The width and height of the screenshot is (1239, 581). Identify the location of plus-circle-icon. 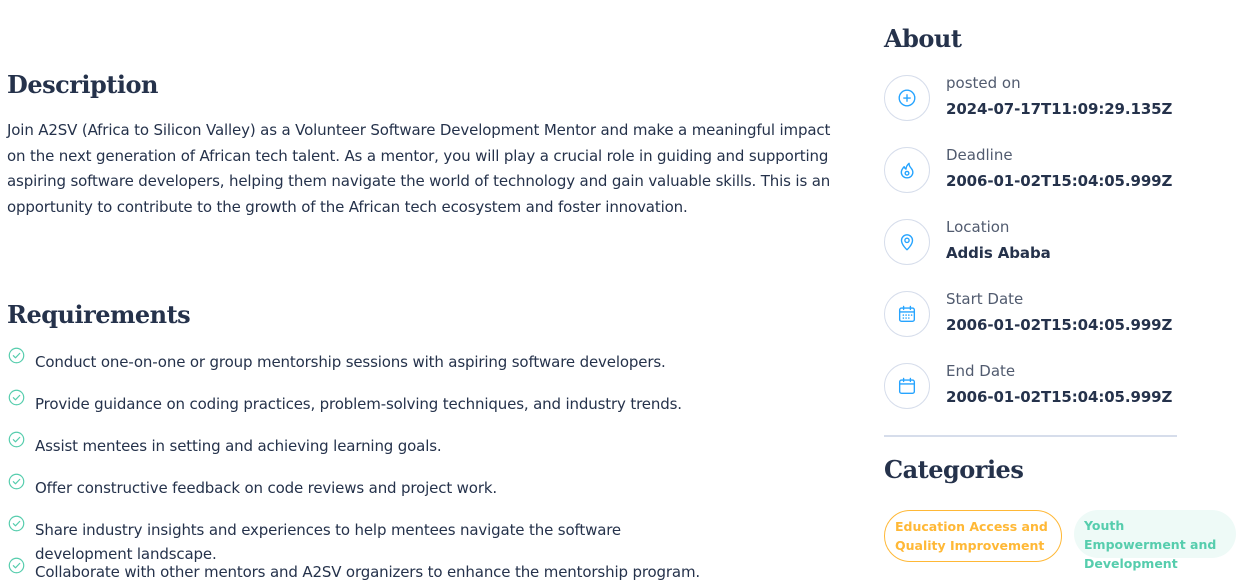
(907, 98).